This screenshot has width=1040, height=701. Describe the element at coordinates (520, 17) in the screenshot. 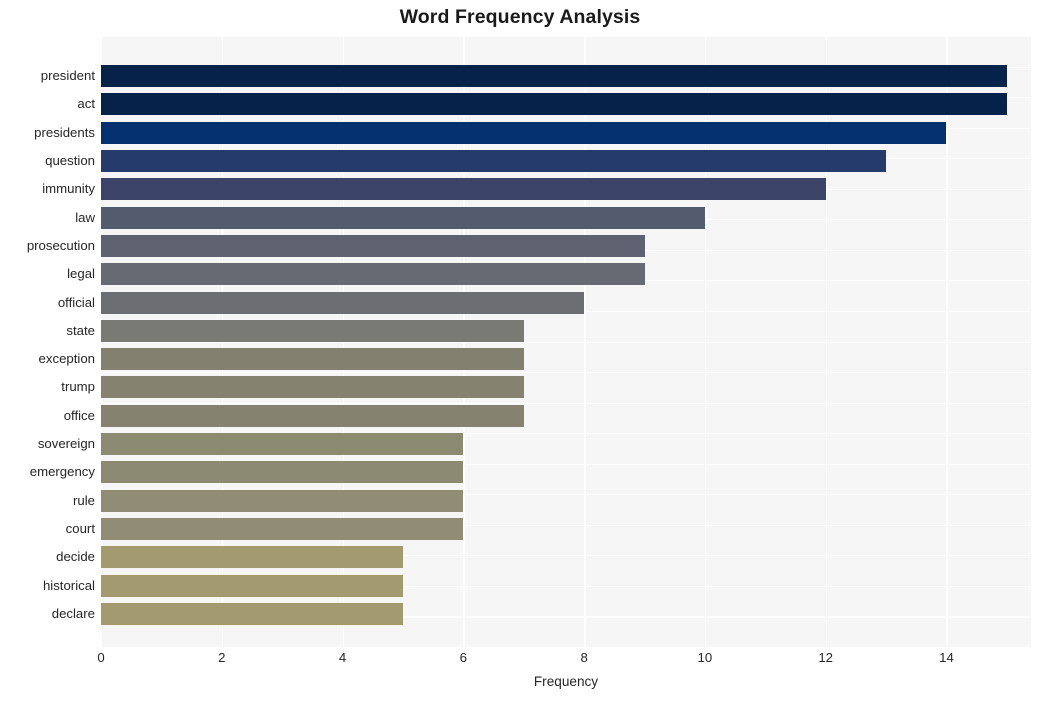

I see `chart-title: Word Frequency Analysis` at that location.